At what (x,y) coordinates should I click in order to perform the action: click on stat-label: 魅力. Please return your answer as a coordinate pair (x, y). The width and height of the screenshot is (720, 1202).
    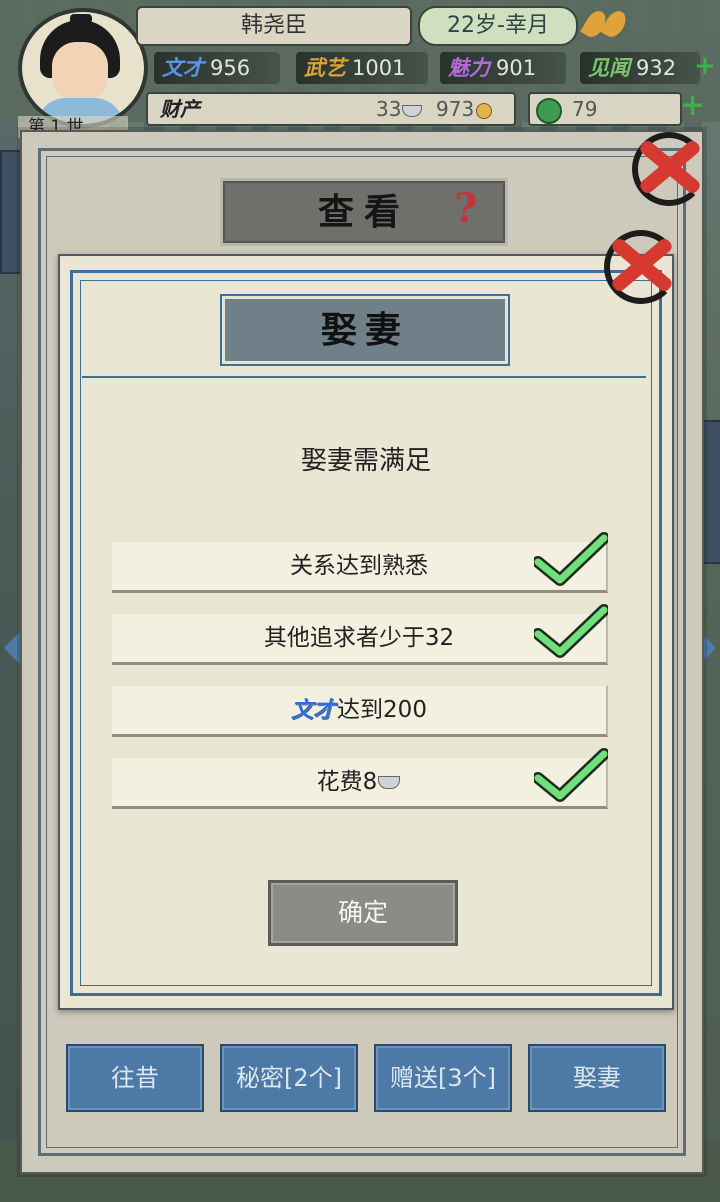
    Looking at the image, I should click on (469, 67).